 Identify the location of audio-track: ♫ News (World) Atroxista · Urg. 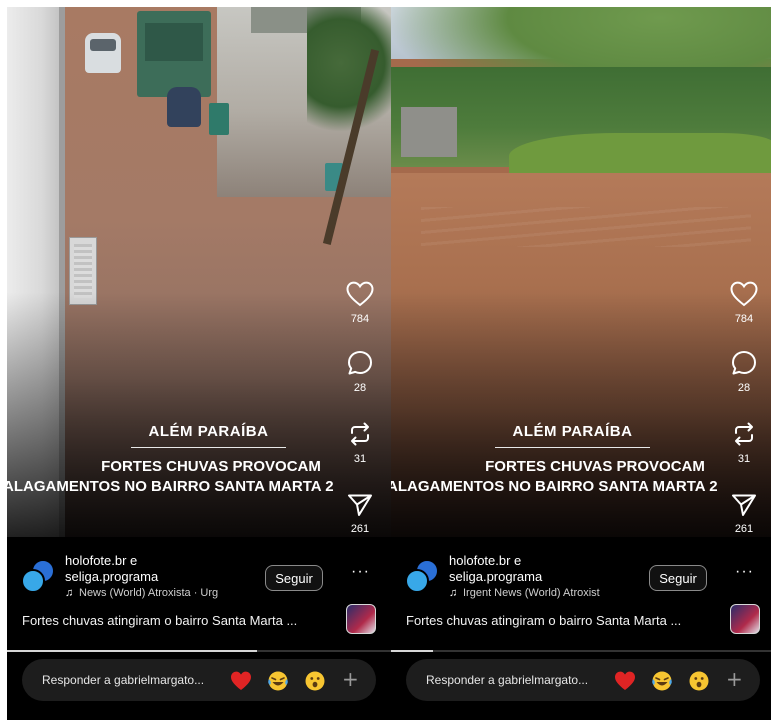
(165, 593).